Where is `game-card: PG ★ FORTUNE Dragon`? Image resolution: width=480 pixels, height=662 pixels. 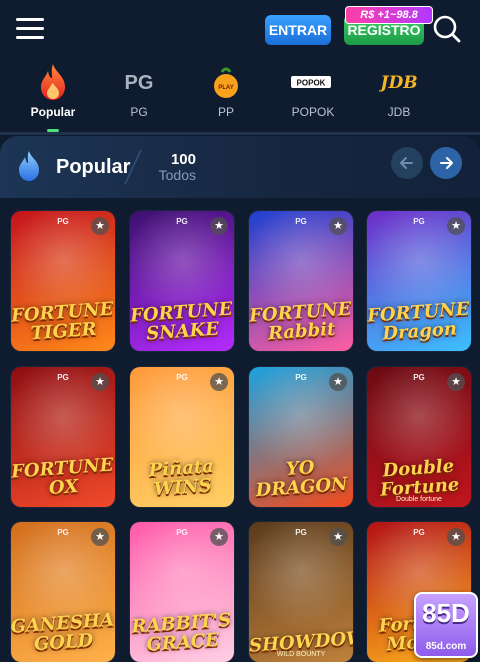 game-card: PG ★ FORTUNE Dragon is located at coordinates (419, 281).